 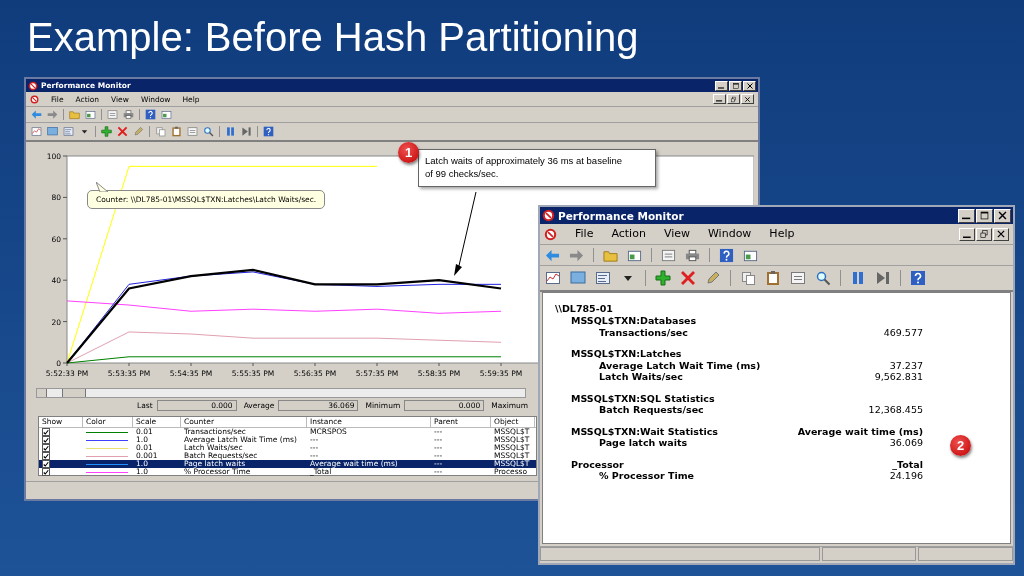 I want to click on callout-text: Latch waits of approximately 36 ms at baseline of 99 checks/sec., so click(x=523, y=167).